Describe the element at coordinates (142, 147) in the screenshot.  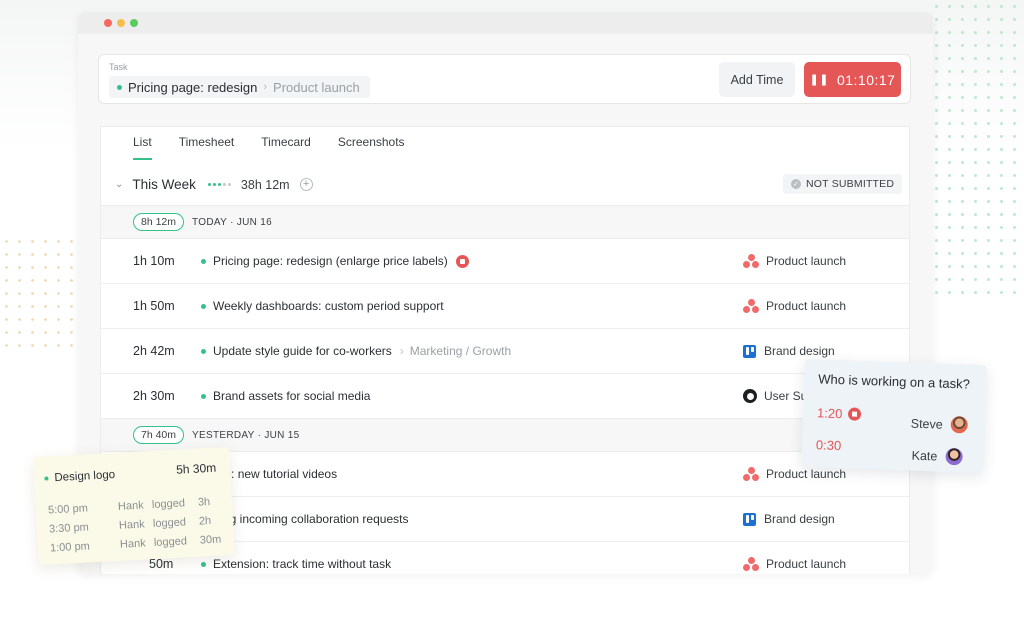
I see `tab-list: List` at that location.